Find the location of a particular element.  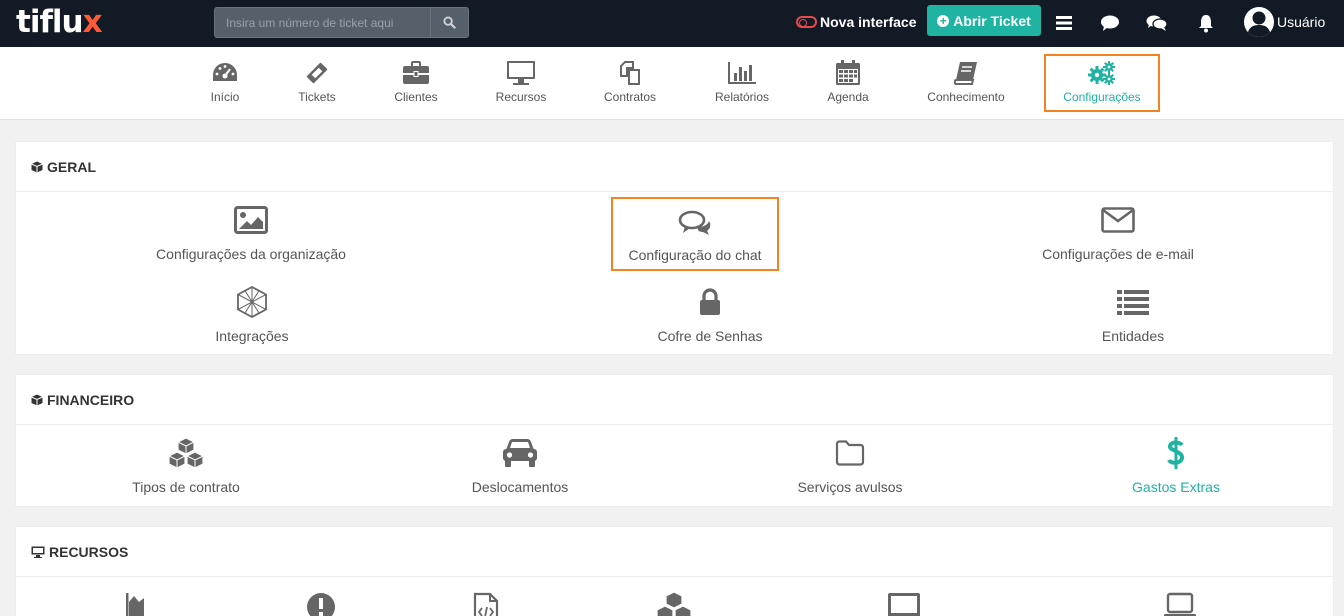

bell-icon is located at coordinates (1206, 23).